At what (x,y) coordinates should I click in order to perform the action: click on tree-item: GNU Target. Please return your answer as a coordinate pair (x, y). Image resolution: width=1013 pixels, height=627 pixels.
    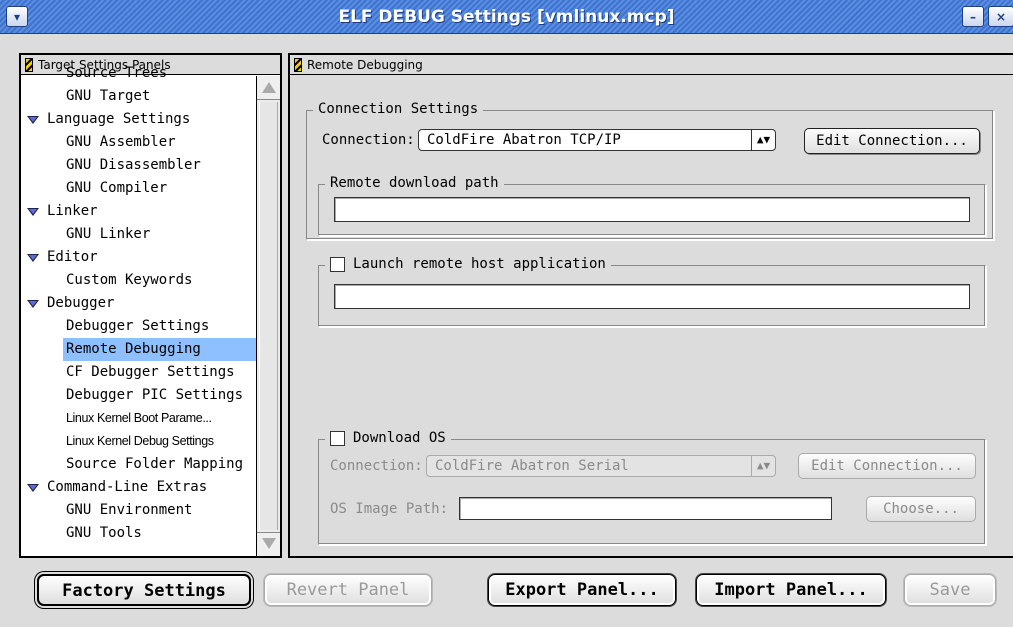
    Looking at the image, I should click on (139, 96).